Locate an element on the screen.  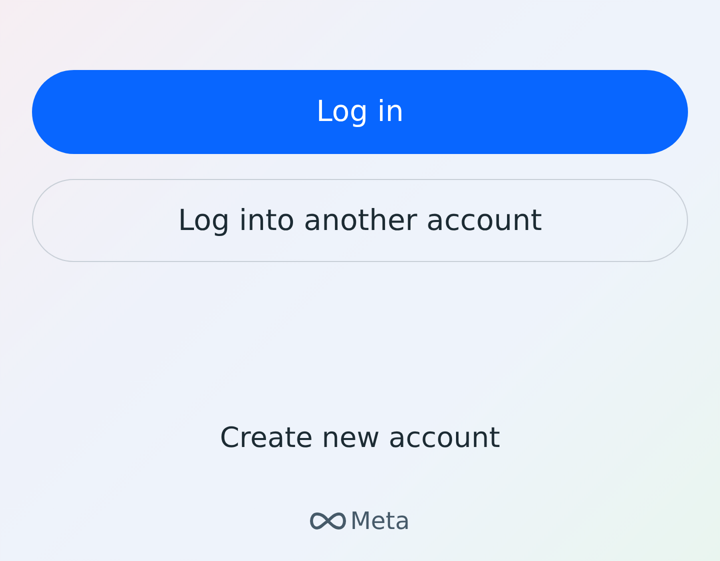
create-account-link: Create new account is located at coordinates (360, 438).